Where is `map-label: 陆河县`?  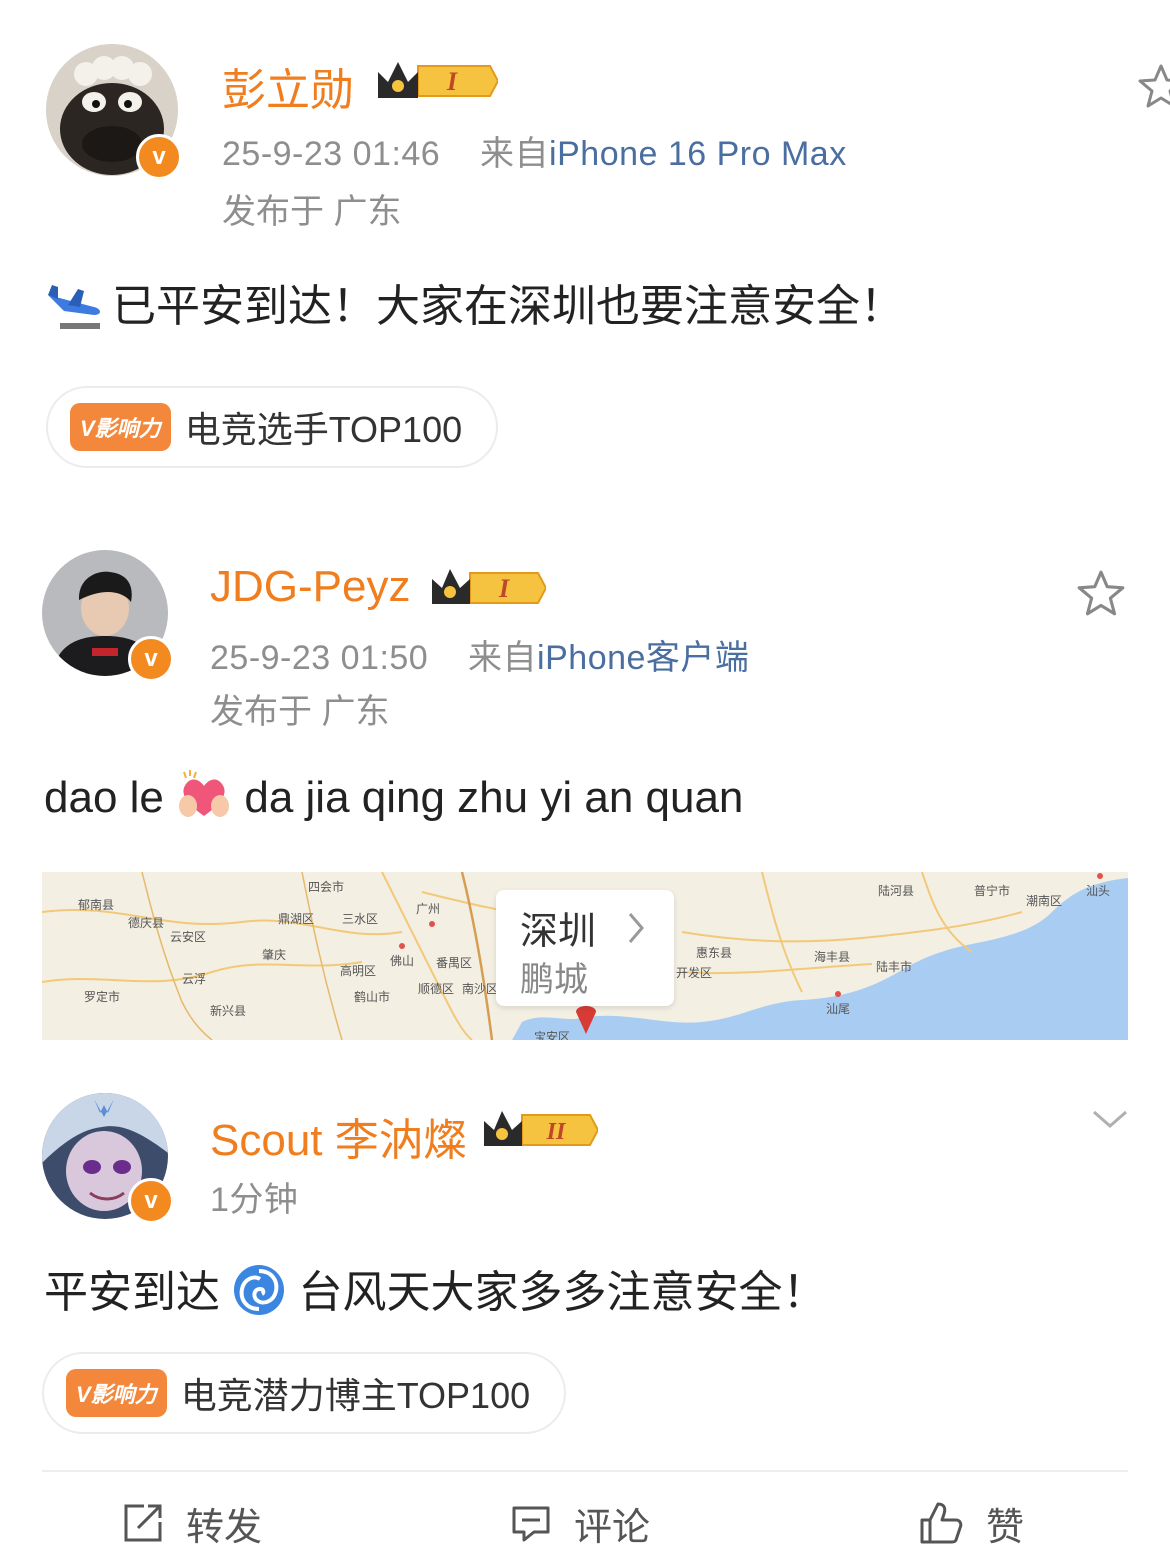
map-label: 陆河县 is located at coordinates (896, 891).